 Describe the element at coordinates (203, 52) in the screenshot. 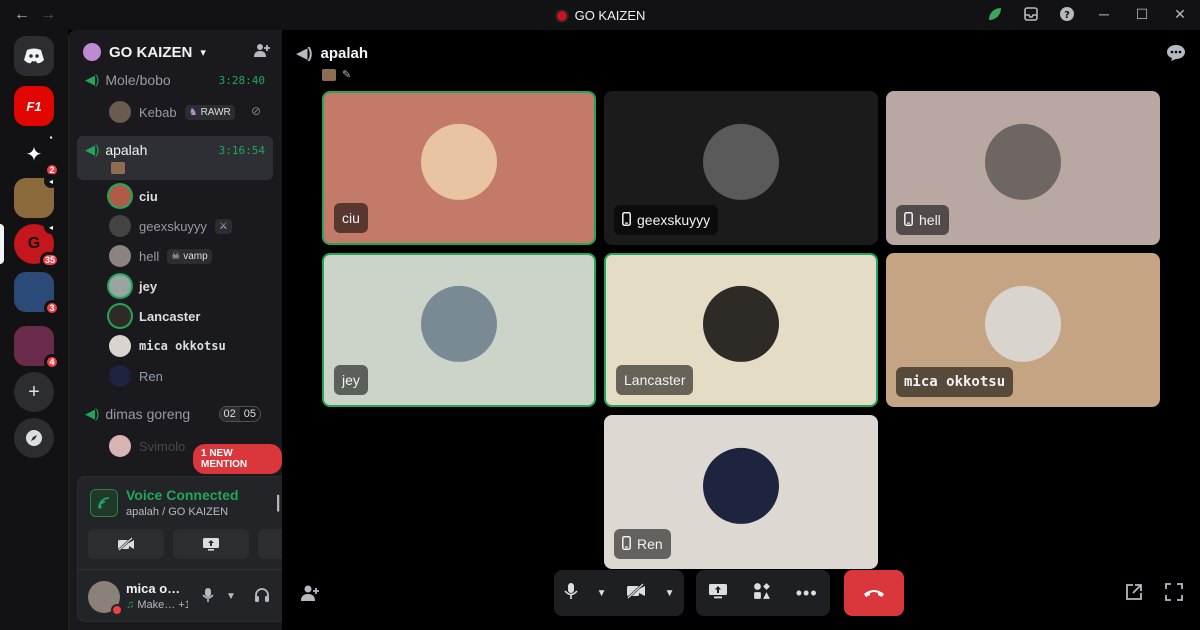

I see `chevron-down-icon: ▾` at that location.